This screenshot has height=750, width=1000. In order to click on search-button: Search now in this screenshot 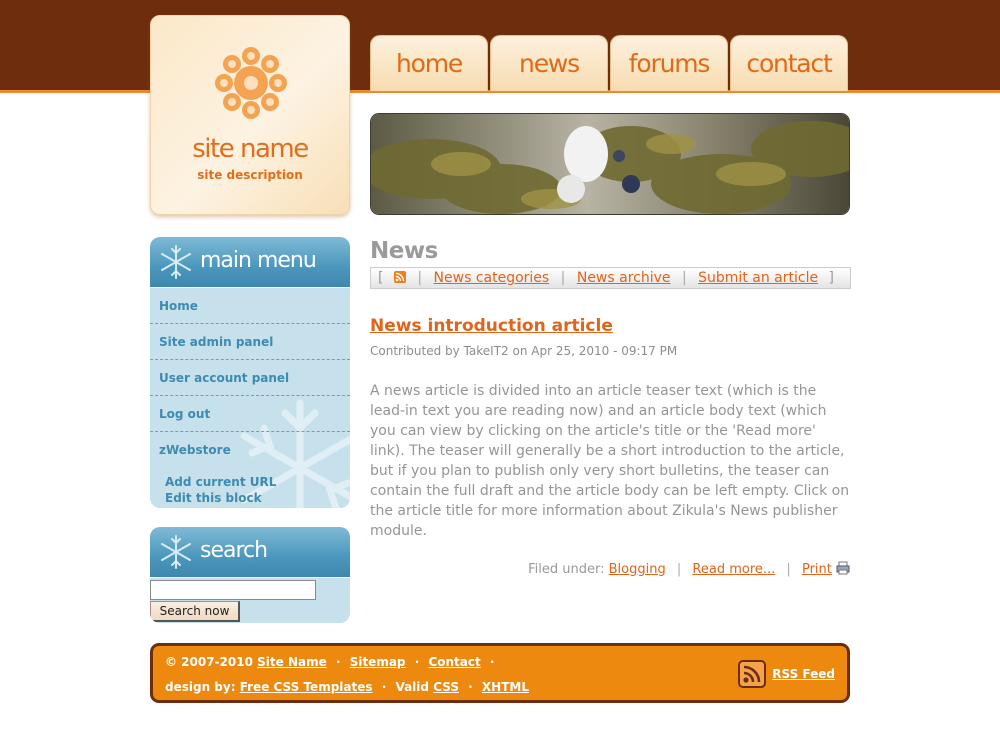, I will do `click(195, 611)`.